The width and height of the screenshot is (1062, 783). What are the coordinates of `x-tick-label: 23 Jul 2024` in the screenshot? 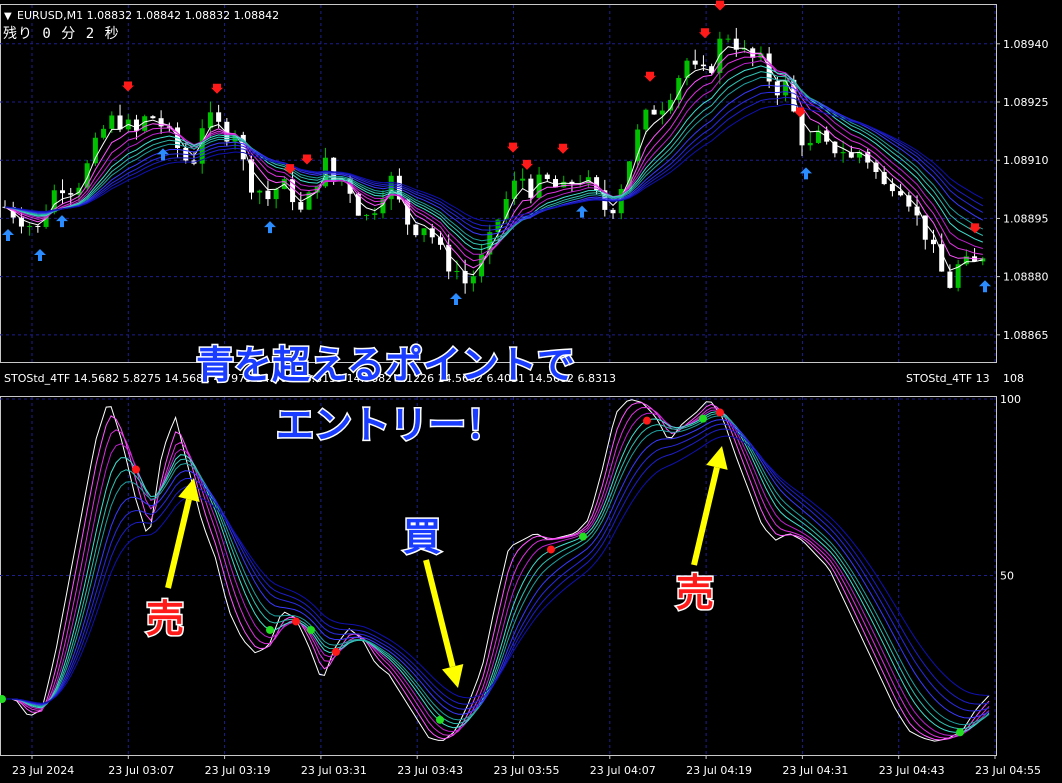 It's located at (43, 770).